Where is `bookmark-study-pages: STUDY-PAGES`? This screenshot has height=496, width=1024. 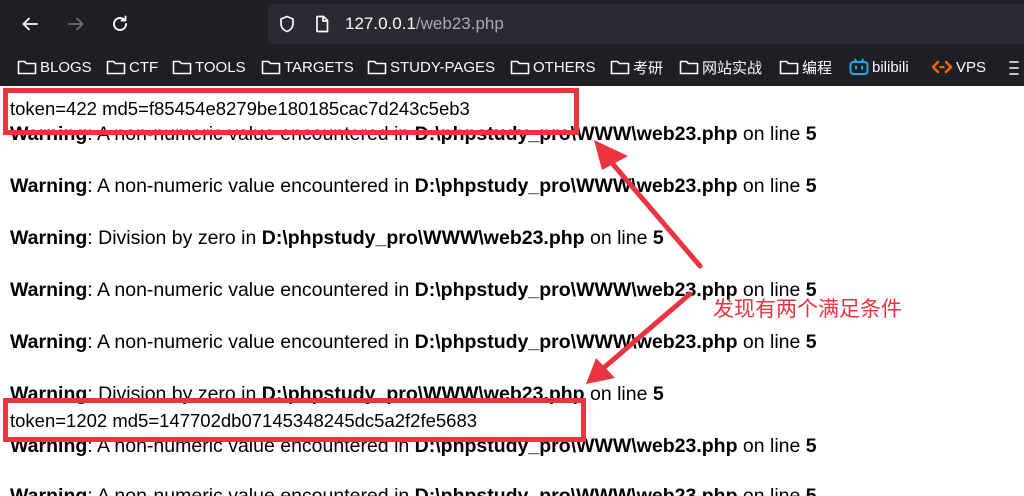
bookmark-study-pages: STUDY-PAGES is located at coordinates (431, 67).